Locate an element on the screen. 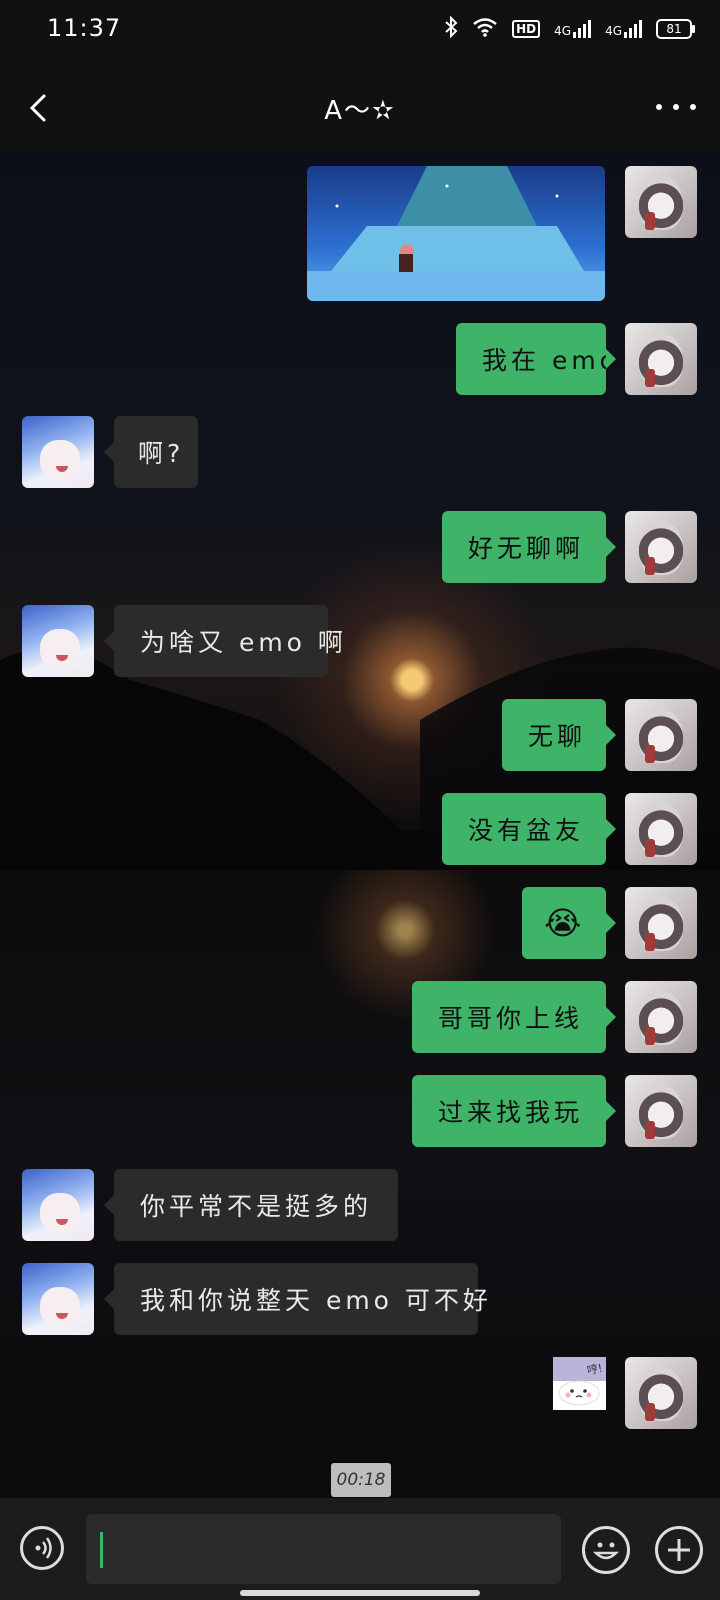 The image size is (720, 1600). my-message-bubble: 我在 emo is located at coordinates (536, 359).